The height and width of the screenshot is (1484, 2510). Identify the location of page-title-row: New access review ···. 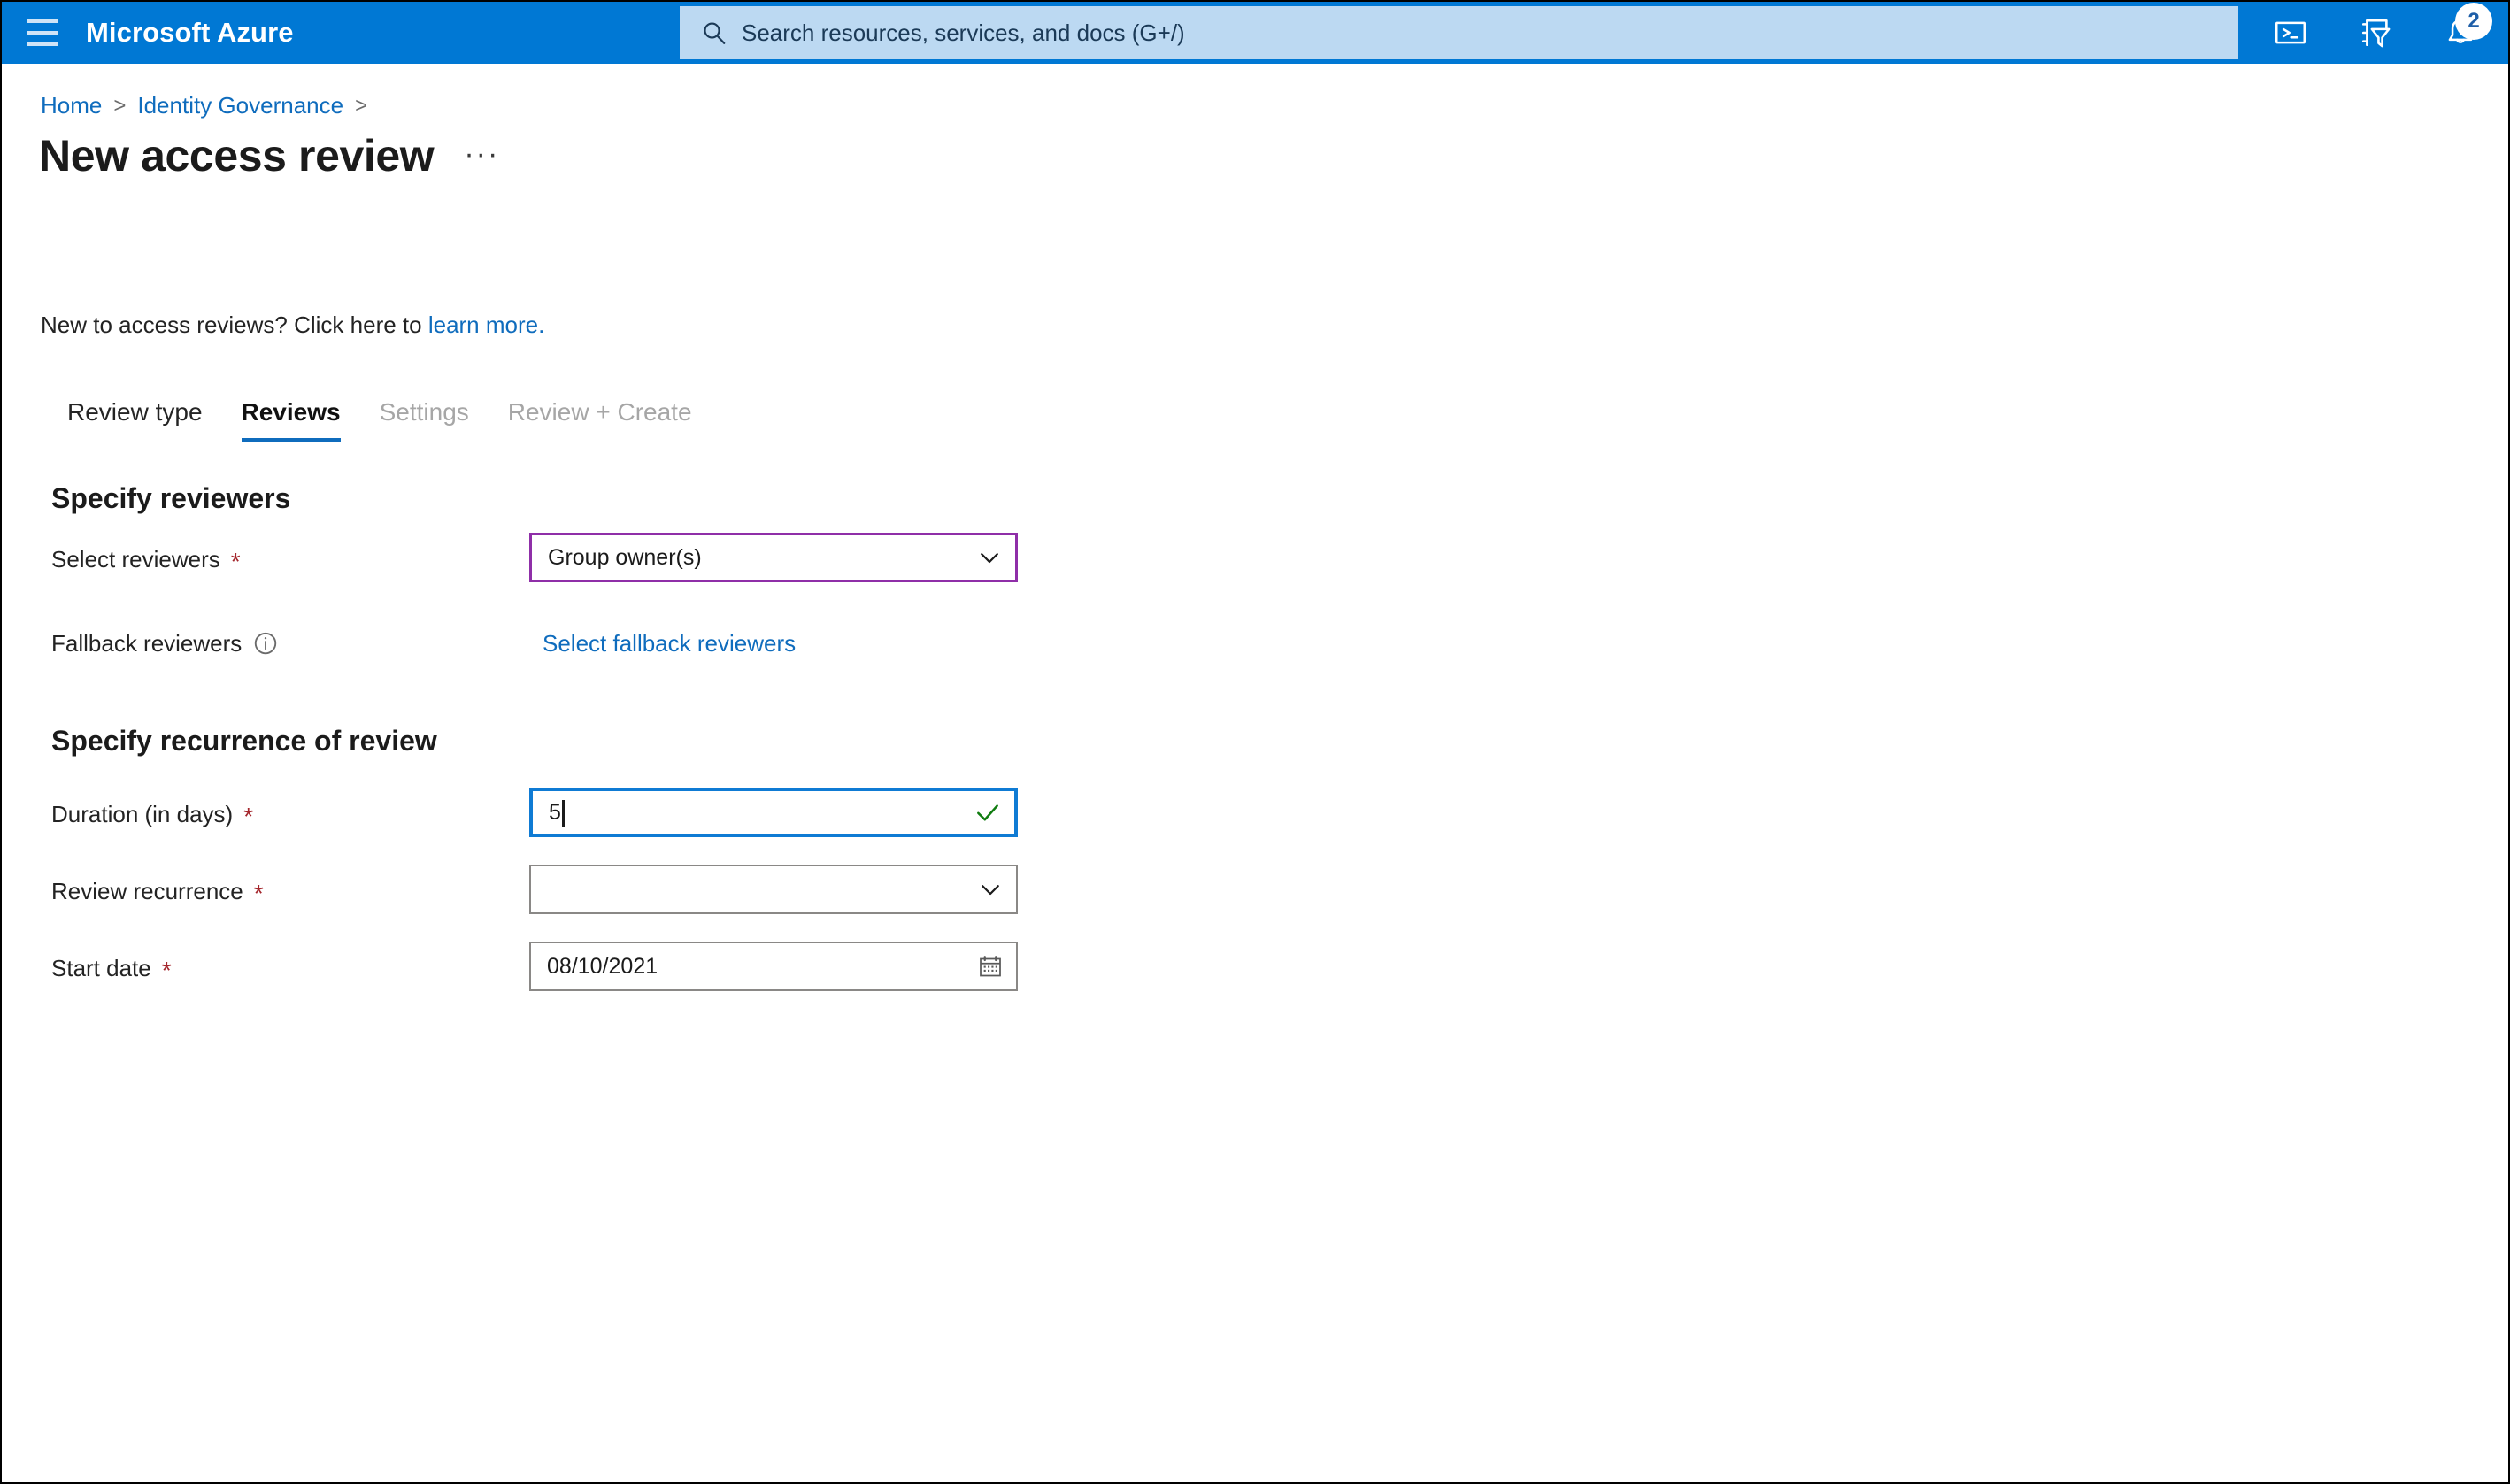
(269, 155).